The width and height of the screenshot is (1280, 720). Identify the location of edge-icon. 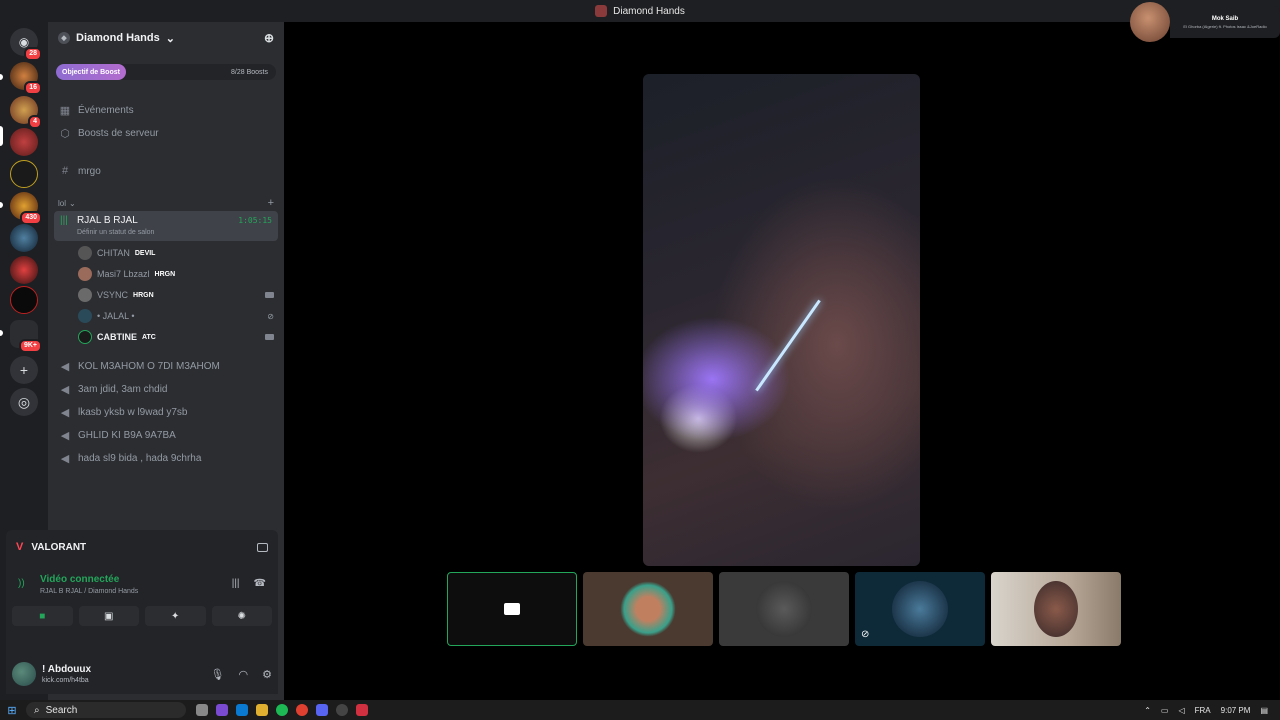
(242, 710).